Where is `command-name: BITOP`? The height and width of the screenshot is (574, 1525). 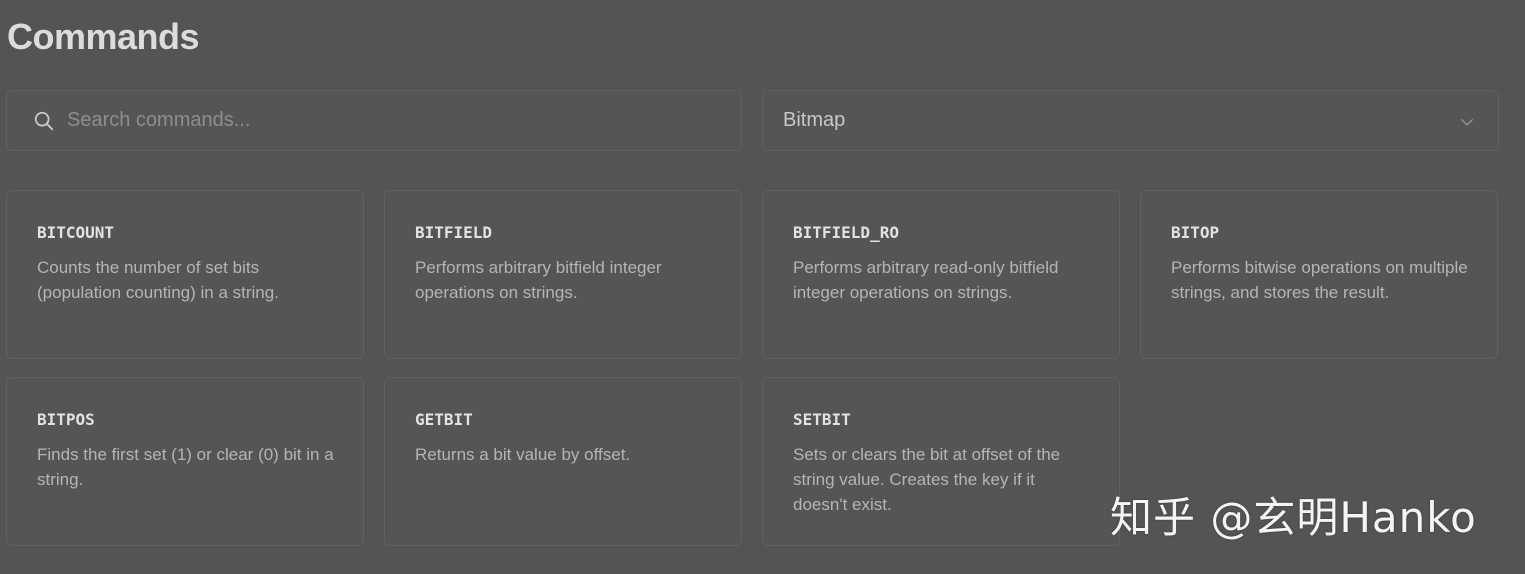
command-name: BITOP is located at coordinates (1195, 232).